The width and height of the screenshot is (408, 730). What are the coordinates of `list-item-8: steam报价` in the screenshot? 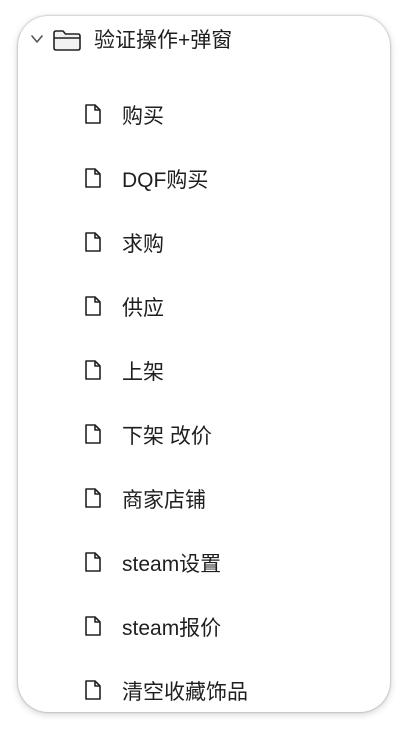 It's located at (204, 629).